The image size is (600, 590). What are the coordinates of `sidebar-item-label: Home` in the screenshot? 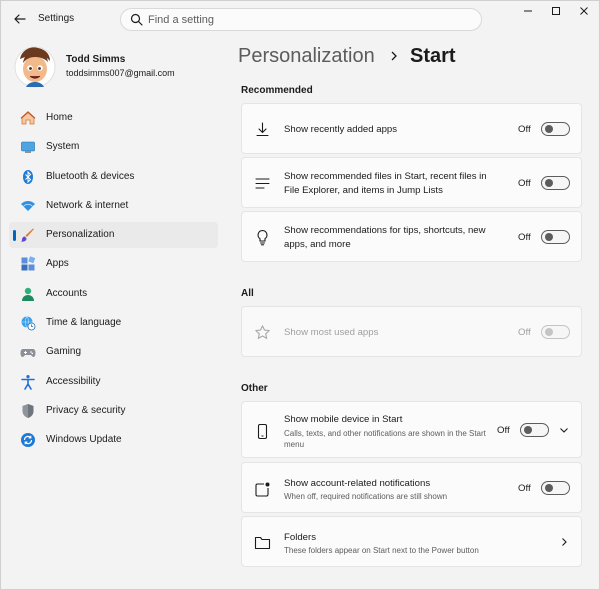 It's located at (59, 117).